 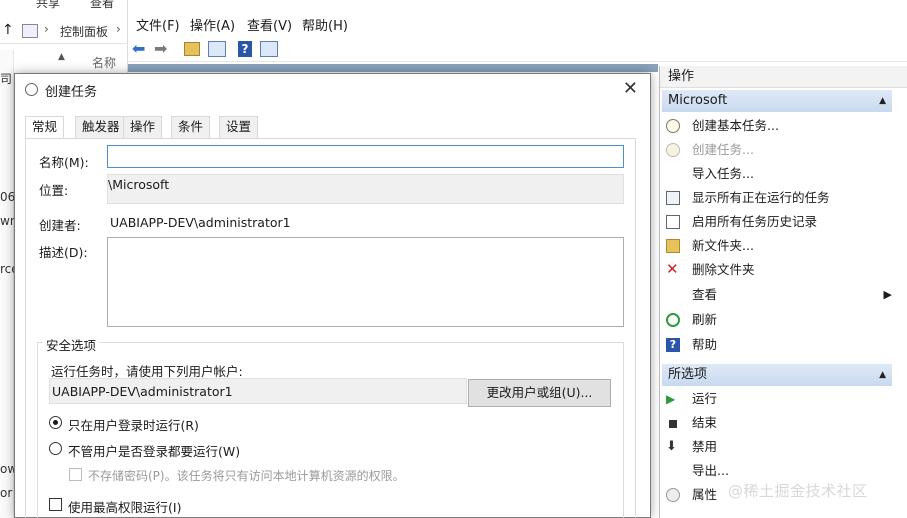 I want to click on action-delete-folder: ✕ 删除文件夹, so click(x=779, y=270).